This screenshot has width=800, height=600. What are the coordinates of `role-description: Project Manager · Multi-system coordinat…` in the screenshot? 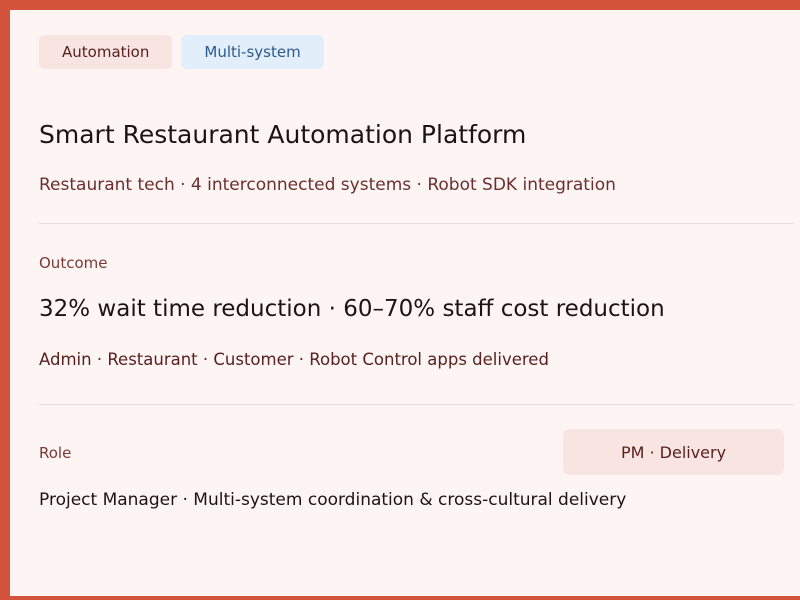 It's located at (333, 500).